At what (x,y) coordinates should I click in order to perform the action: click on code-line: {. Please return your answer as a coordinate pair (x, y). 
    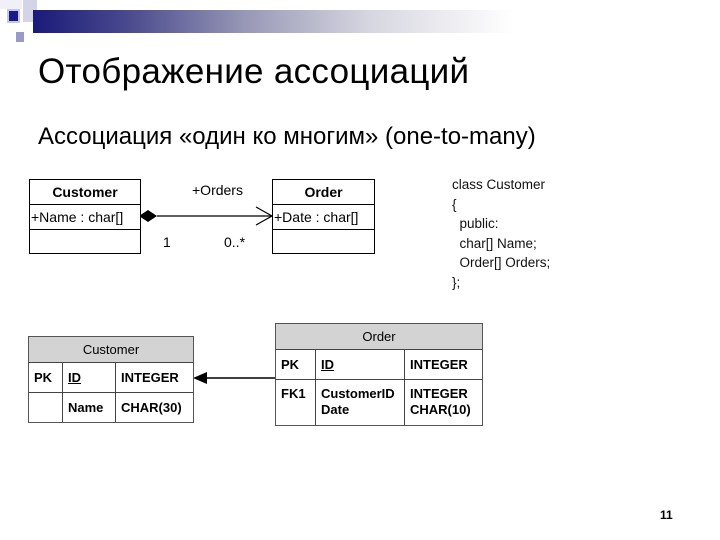
    Looking at the image, I should click on (454, 204).